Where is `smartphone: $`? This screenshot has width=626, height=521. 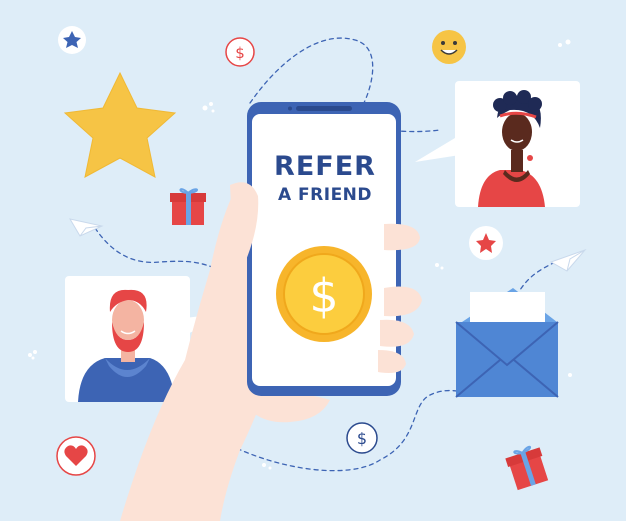
smartphone: $ is located at coordinates (324, 249).